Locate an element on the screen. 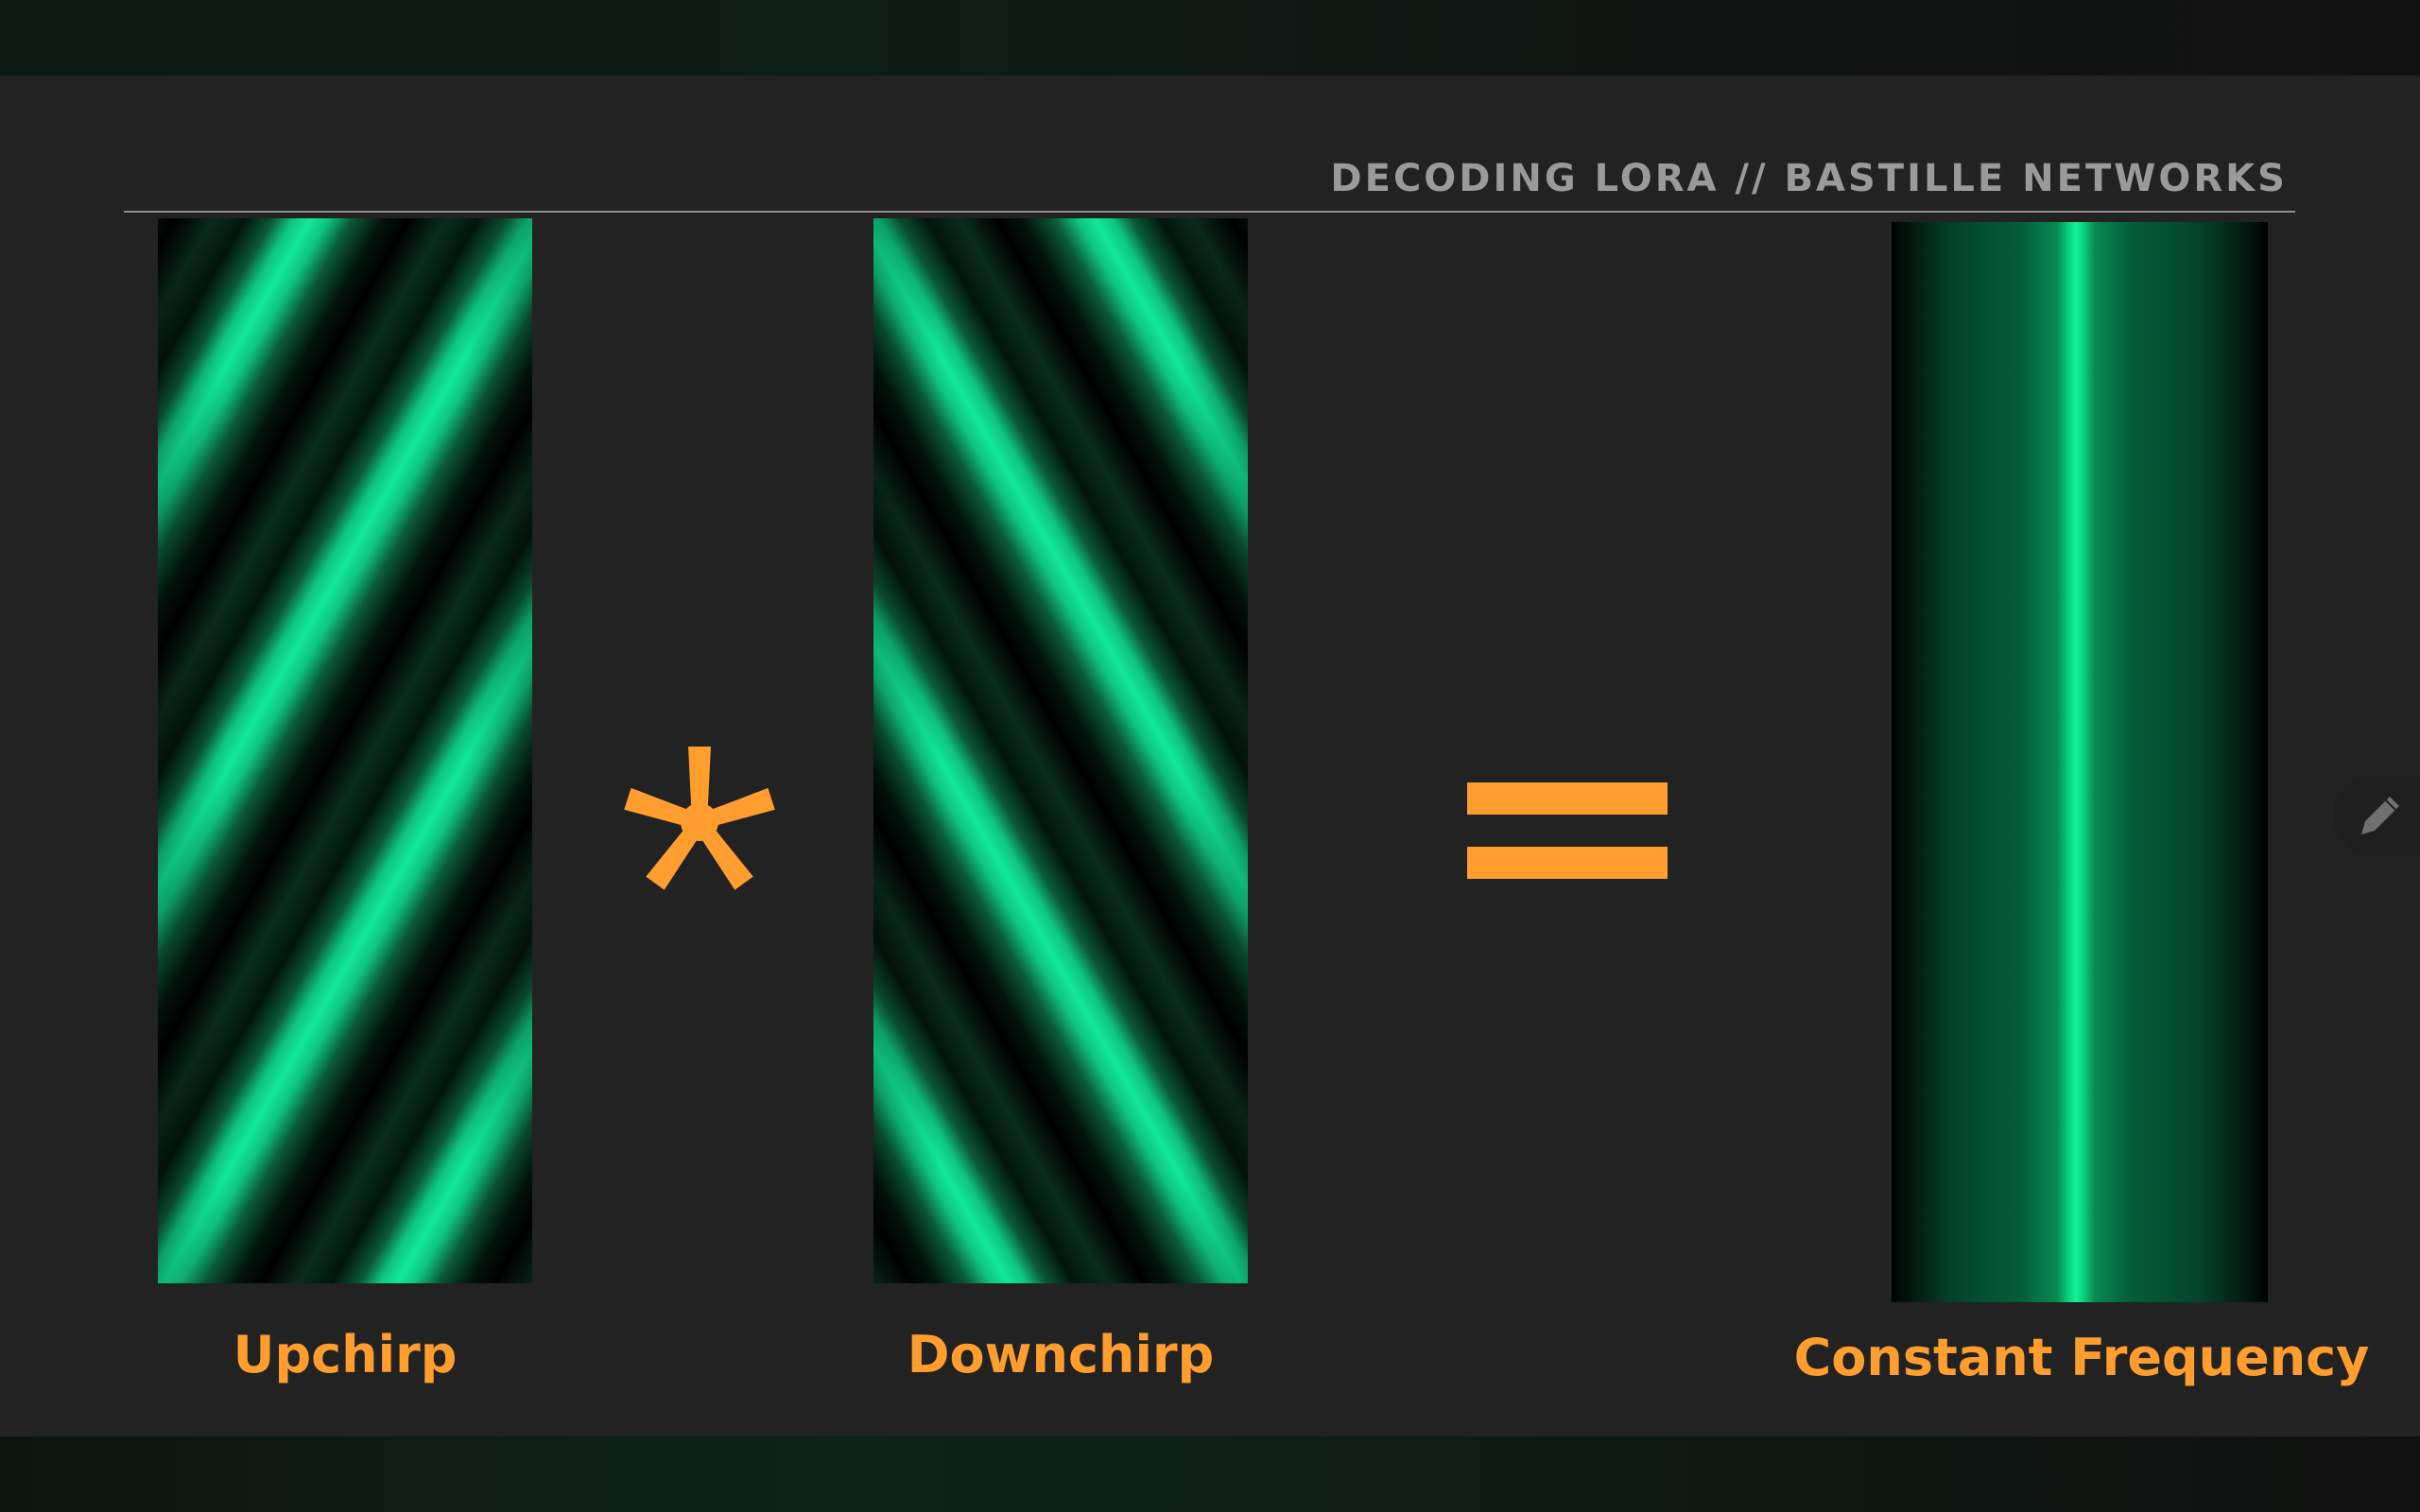  constant-frequency-spectrogram is located at coordinates (2080, 762).